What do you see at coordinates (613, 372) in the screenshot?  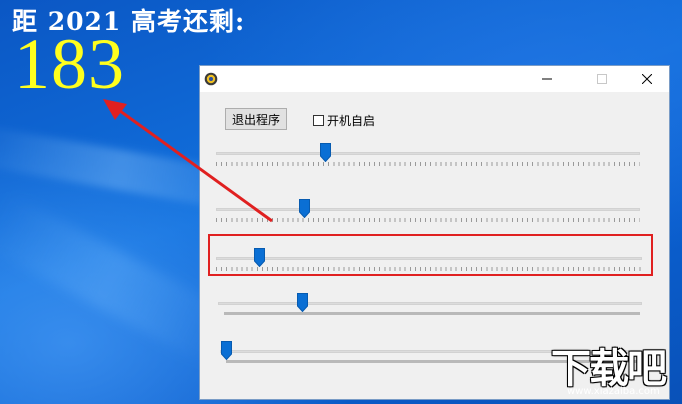 I see `watermark: 下载吧 www.xiazaiba.com` at bounding box center [613, 372].